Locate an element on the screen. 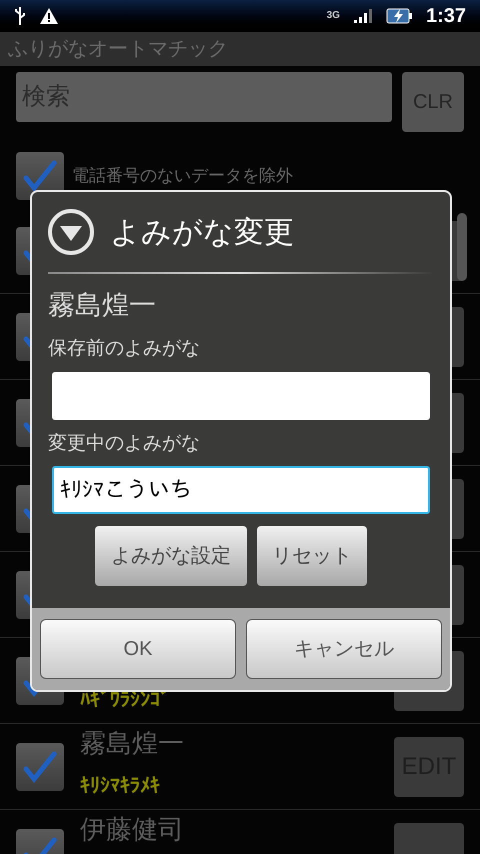 The width and height of the screenshot is (480, 854). contact-reading: ｷﾘｼﾏｷﾗﾒｷ is located at coordinates (120, 786).